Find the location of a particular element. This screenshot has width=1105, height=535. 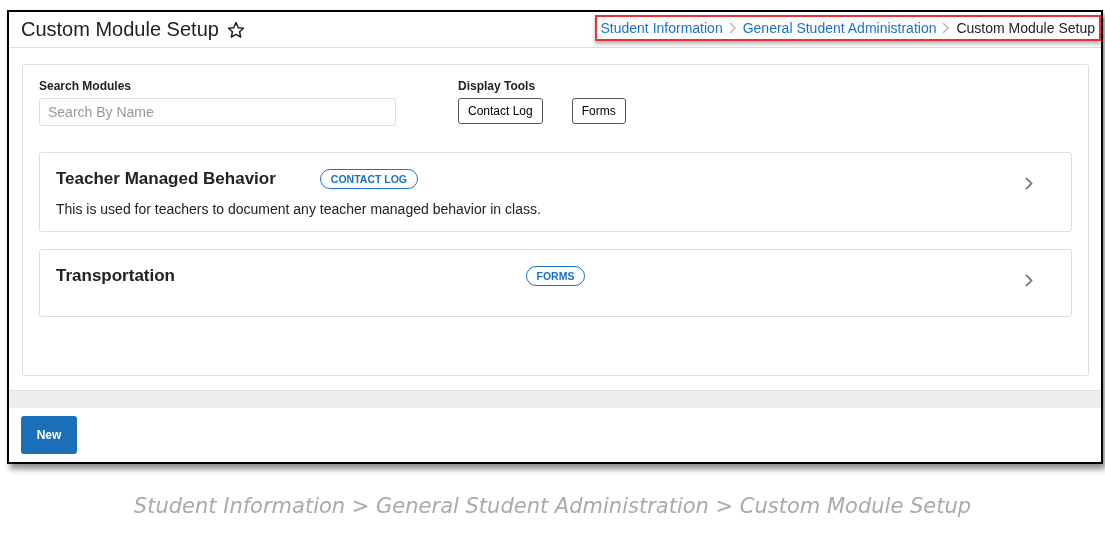

module-name: Teacher Managed Behavior is located at coordinates (166, 179).